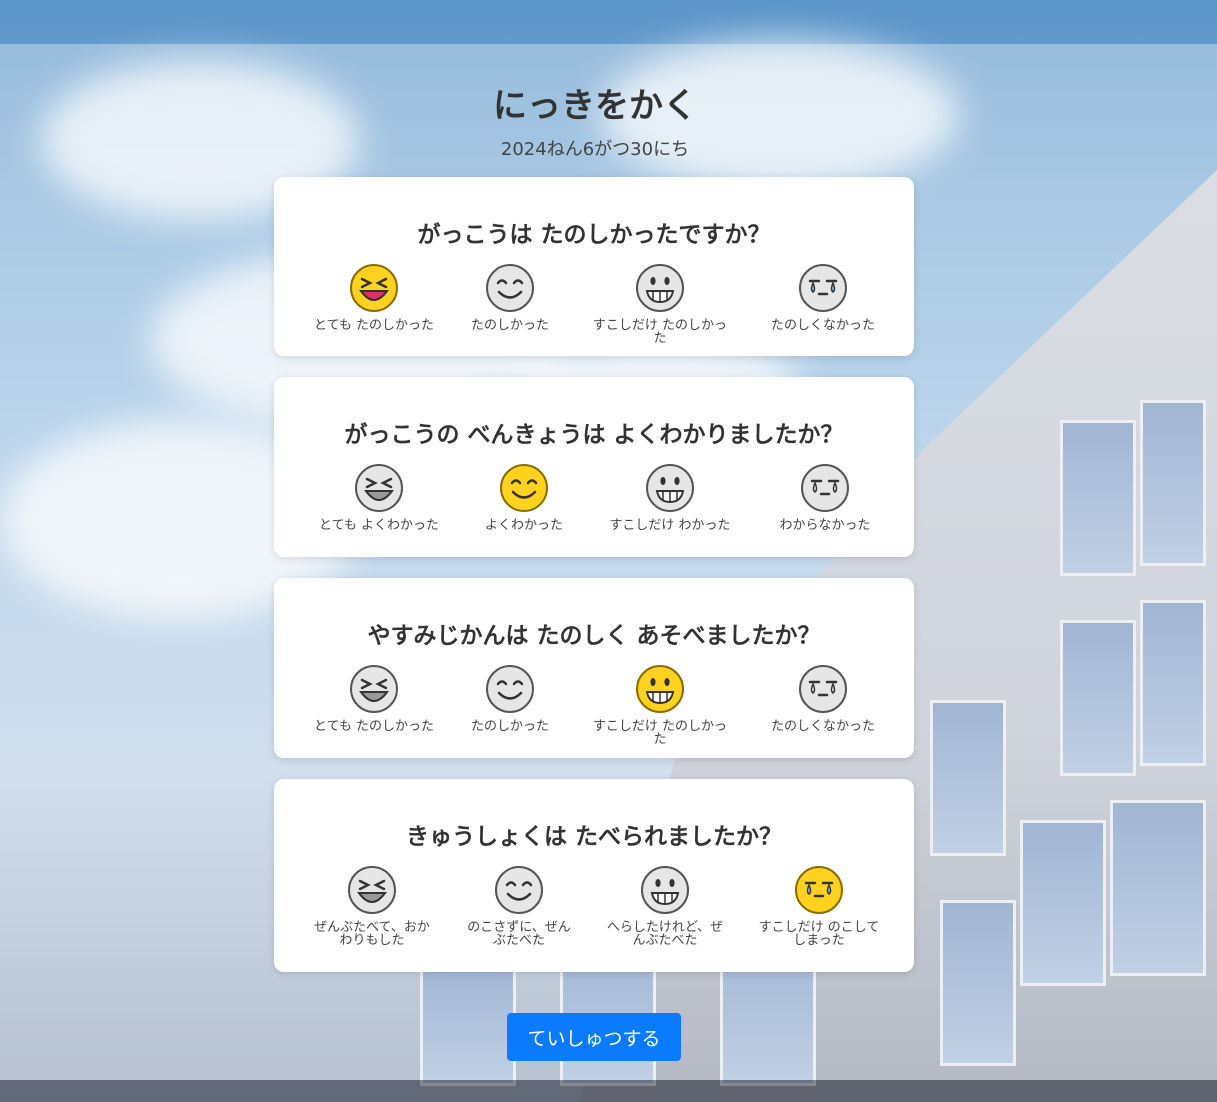 This screenshot has width=1217, height=1102. I want to click on submit-button: ていしゅつする, so click(594, 1037).